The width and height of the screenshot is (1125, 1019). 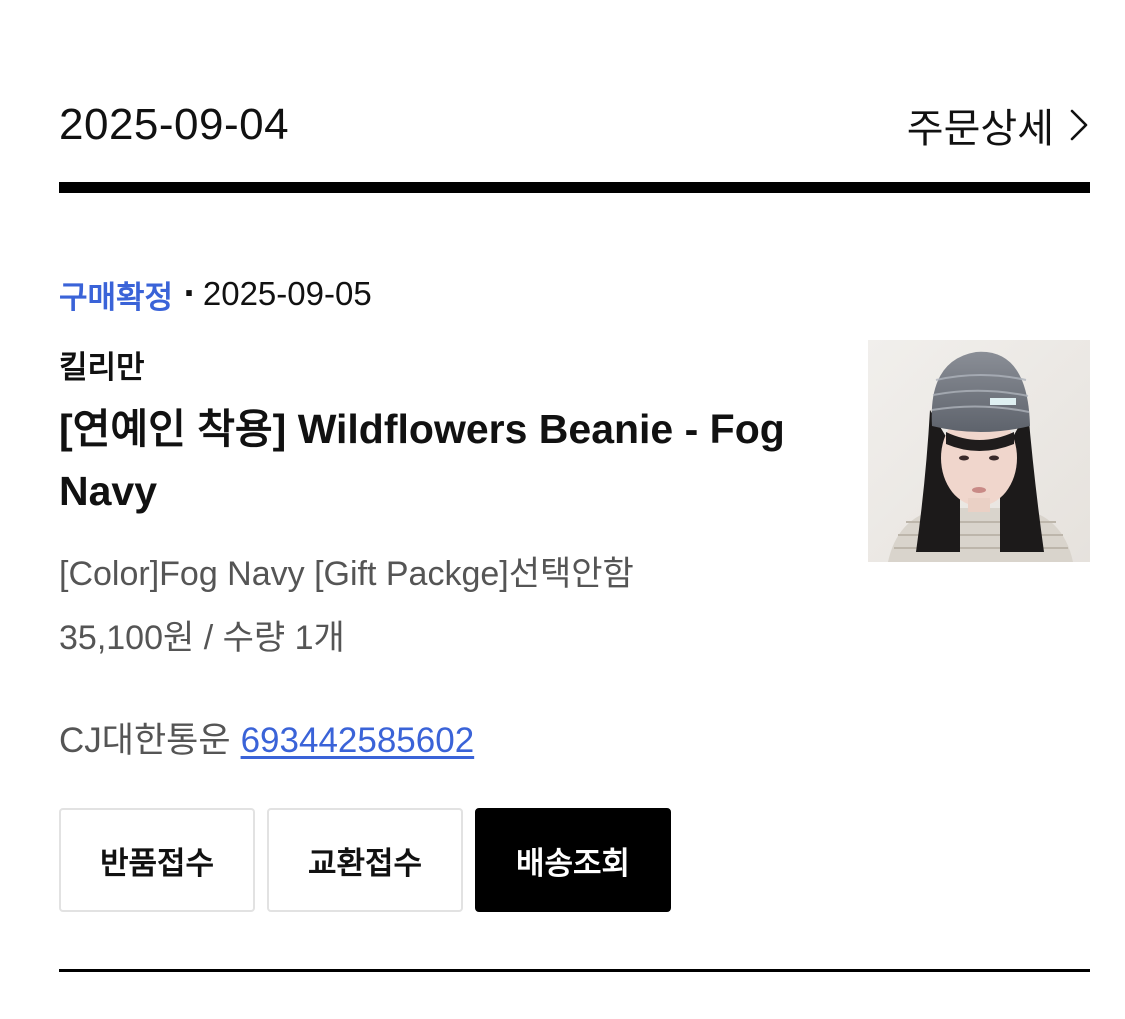 What do you see at coordinates (574, 125) in the screenshot?
I see `order-header: 2025-09-04 주문상세` at bounding box center [574, 125].